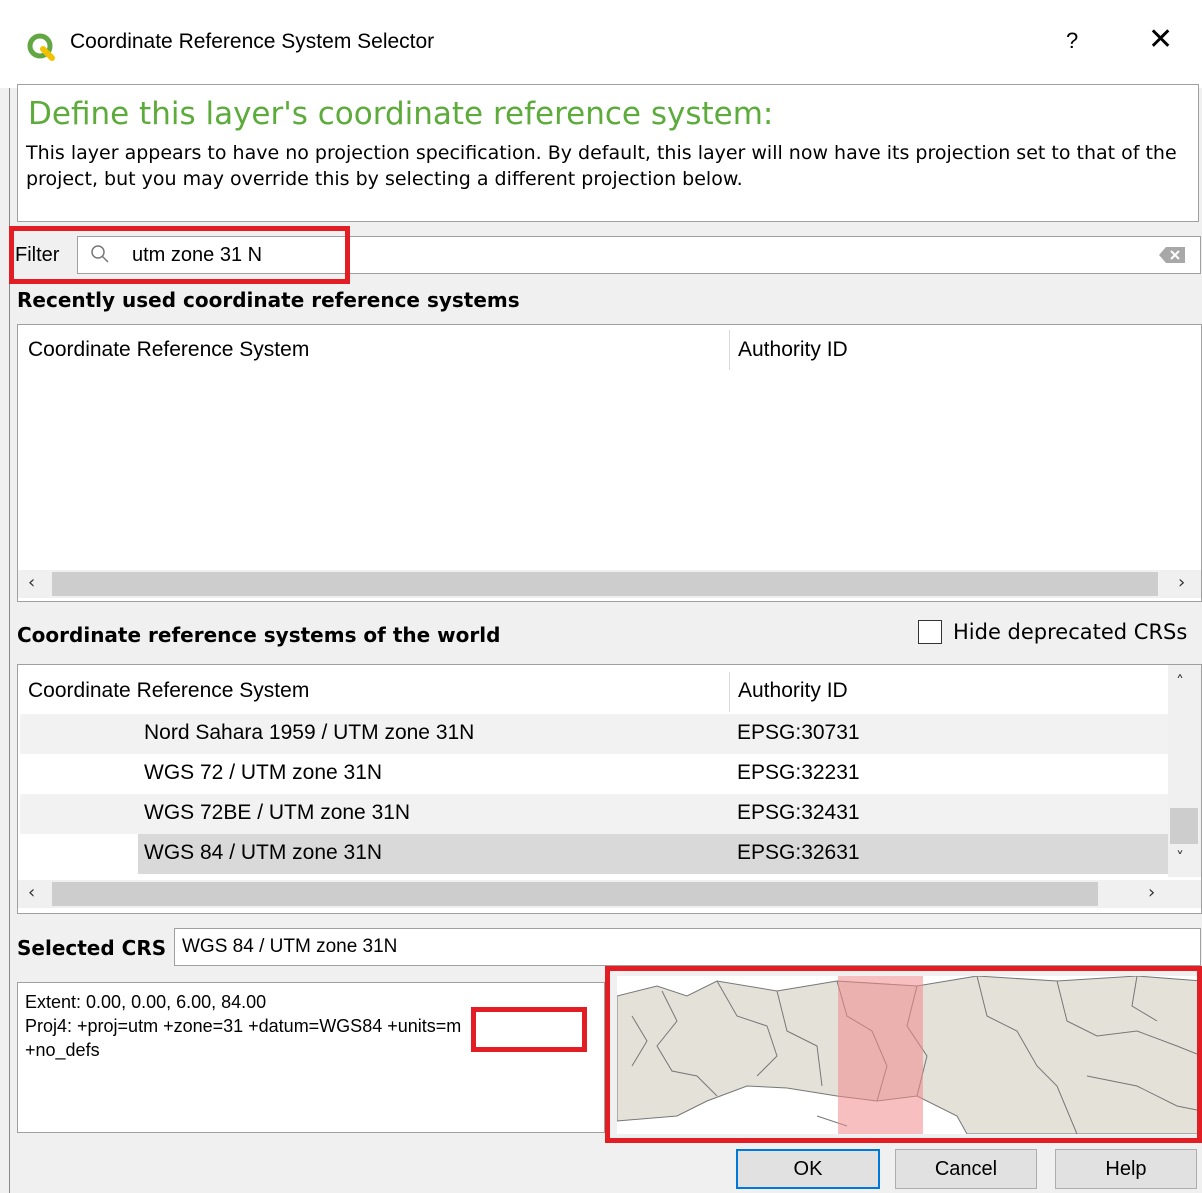 The width and height of the screenshot is (1202, 1193). I want to click on recent-scroll-thumb, so click(605, 584).